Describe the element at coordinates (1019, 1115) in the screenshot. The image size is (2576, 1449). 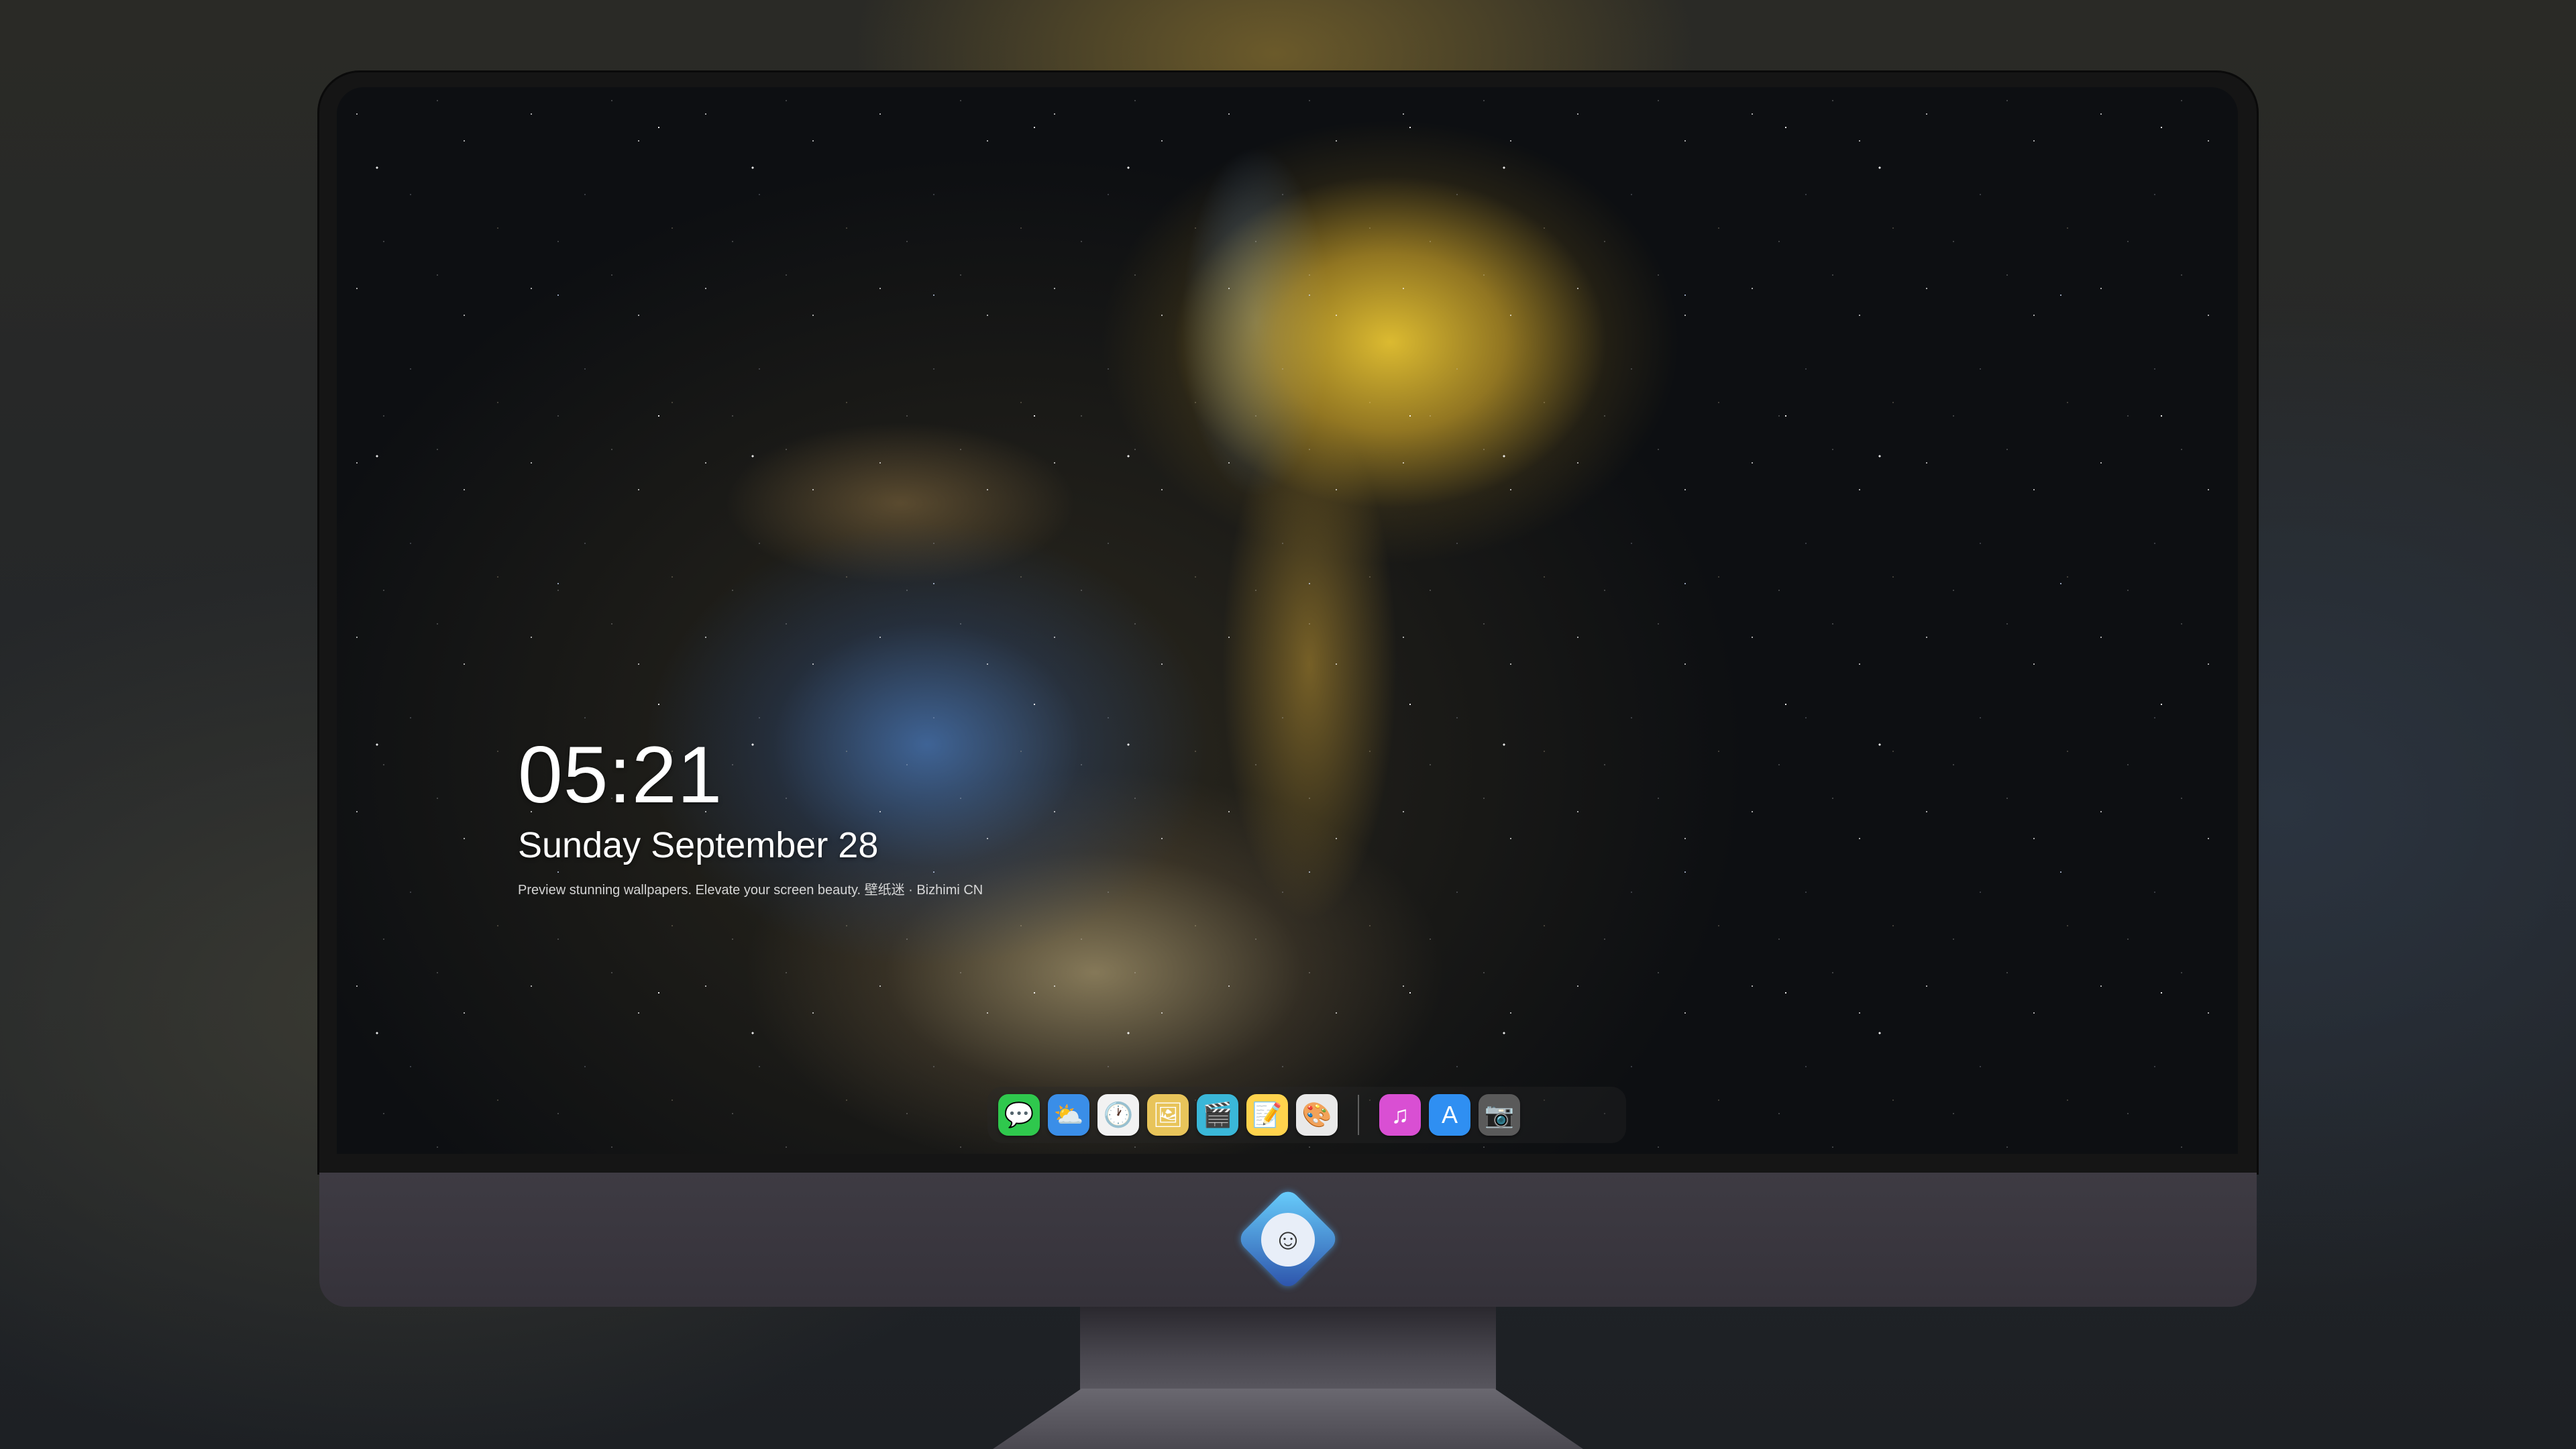
I see `messages-icon: 💬` at that location.